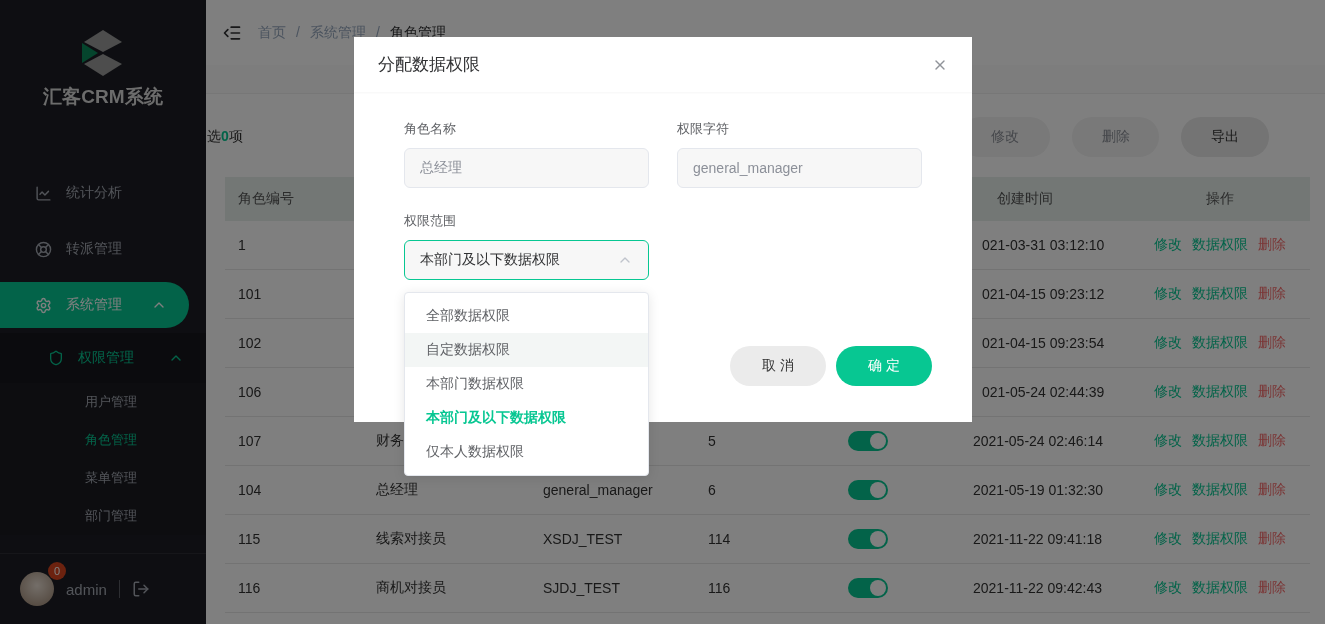 The image size is (1325, 624). Describe the element at coordinates (884, 366) in the screenshot. I see `confirm-button: 确 定` at that location.